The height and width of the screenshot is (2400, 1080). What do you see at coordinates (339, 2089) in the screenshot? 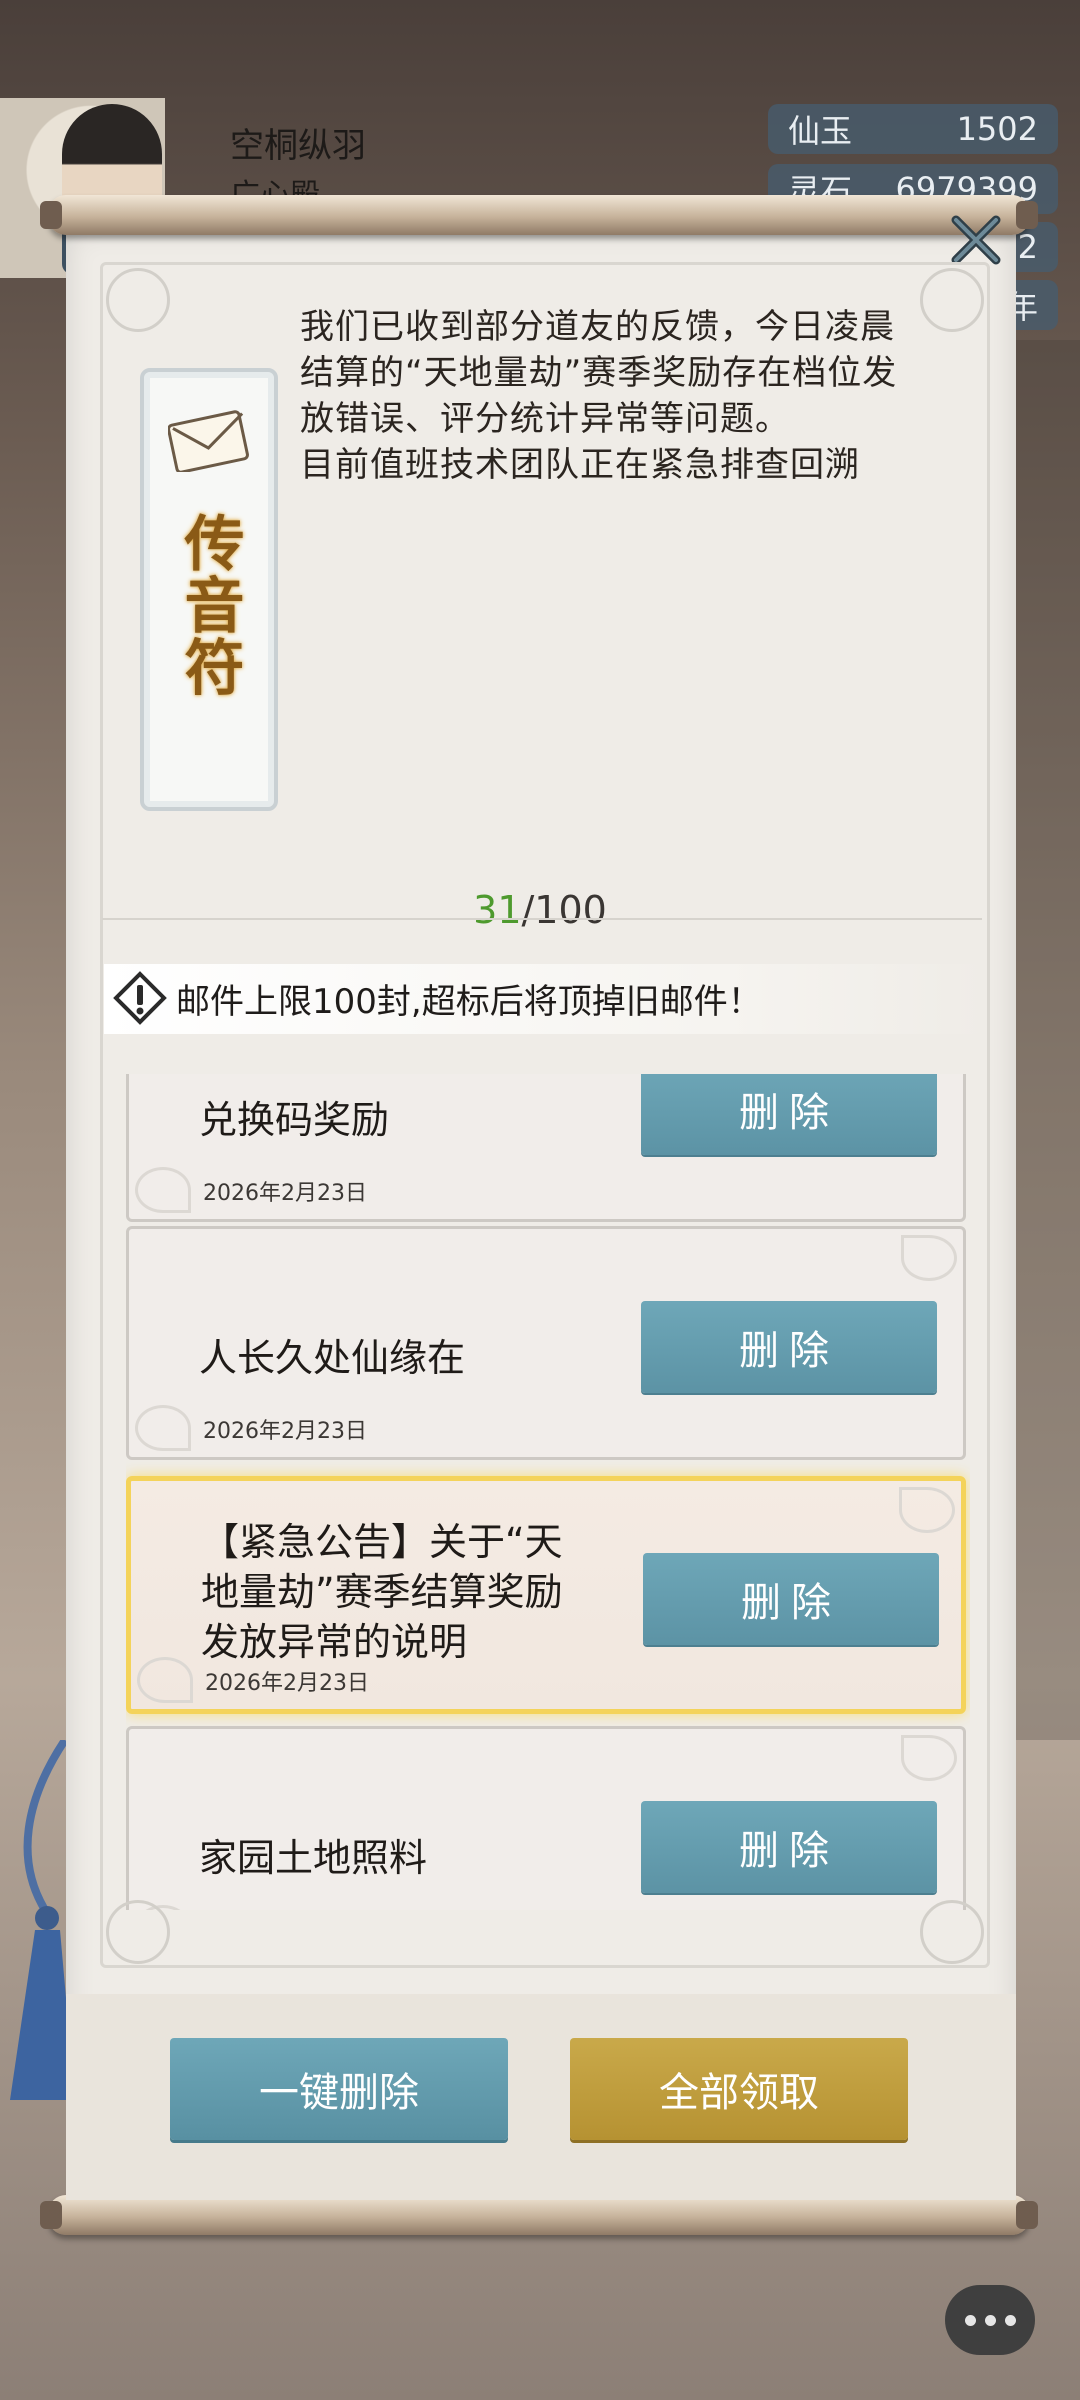
I see `delete-all-button: 一键删除` at bounding box center [339, 2089].